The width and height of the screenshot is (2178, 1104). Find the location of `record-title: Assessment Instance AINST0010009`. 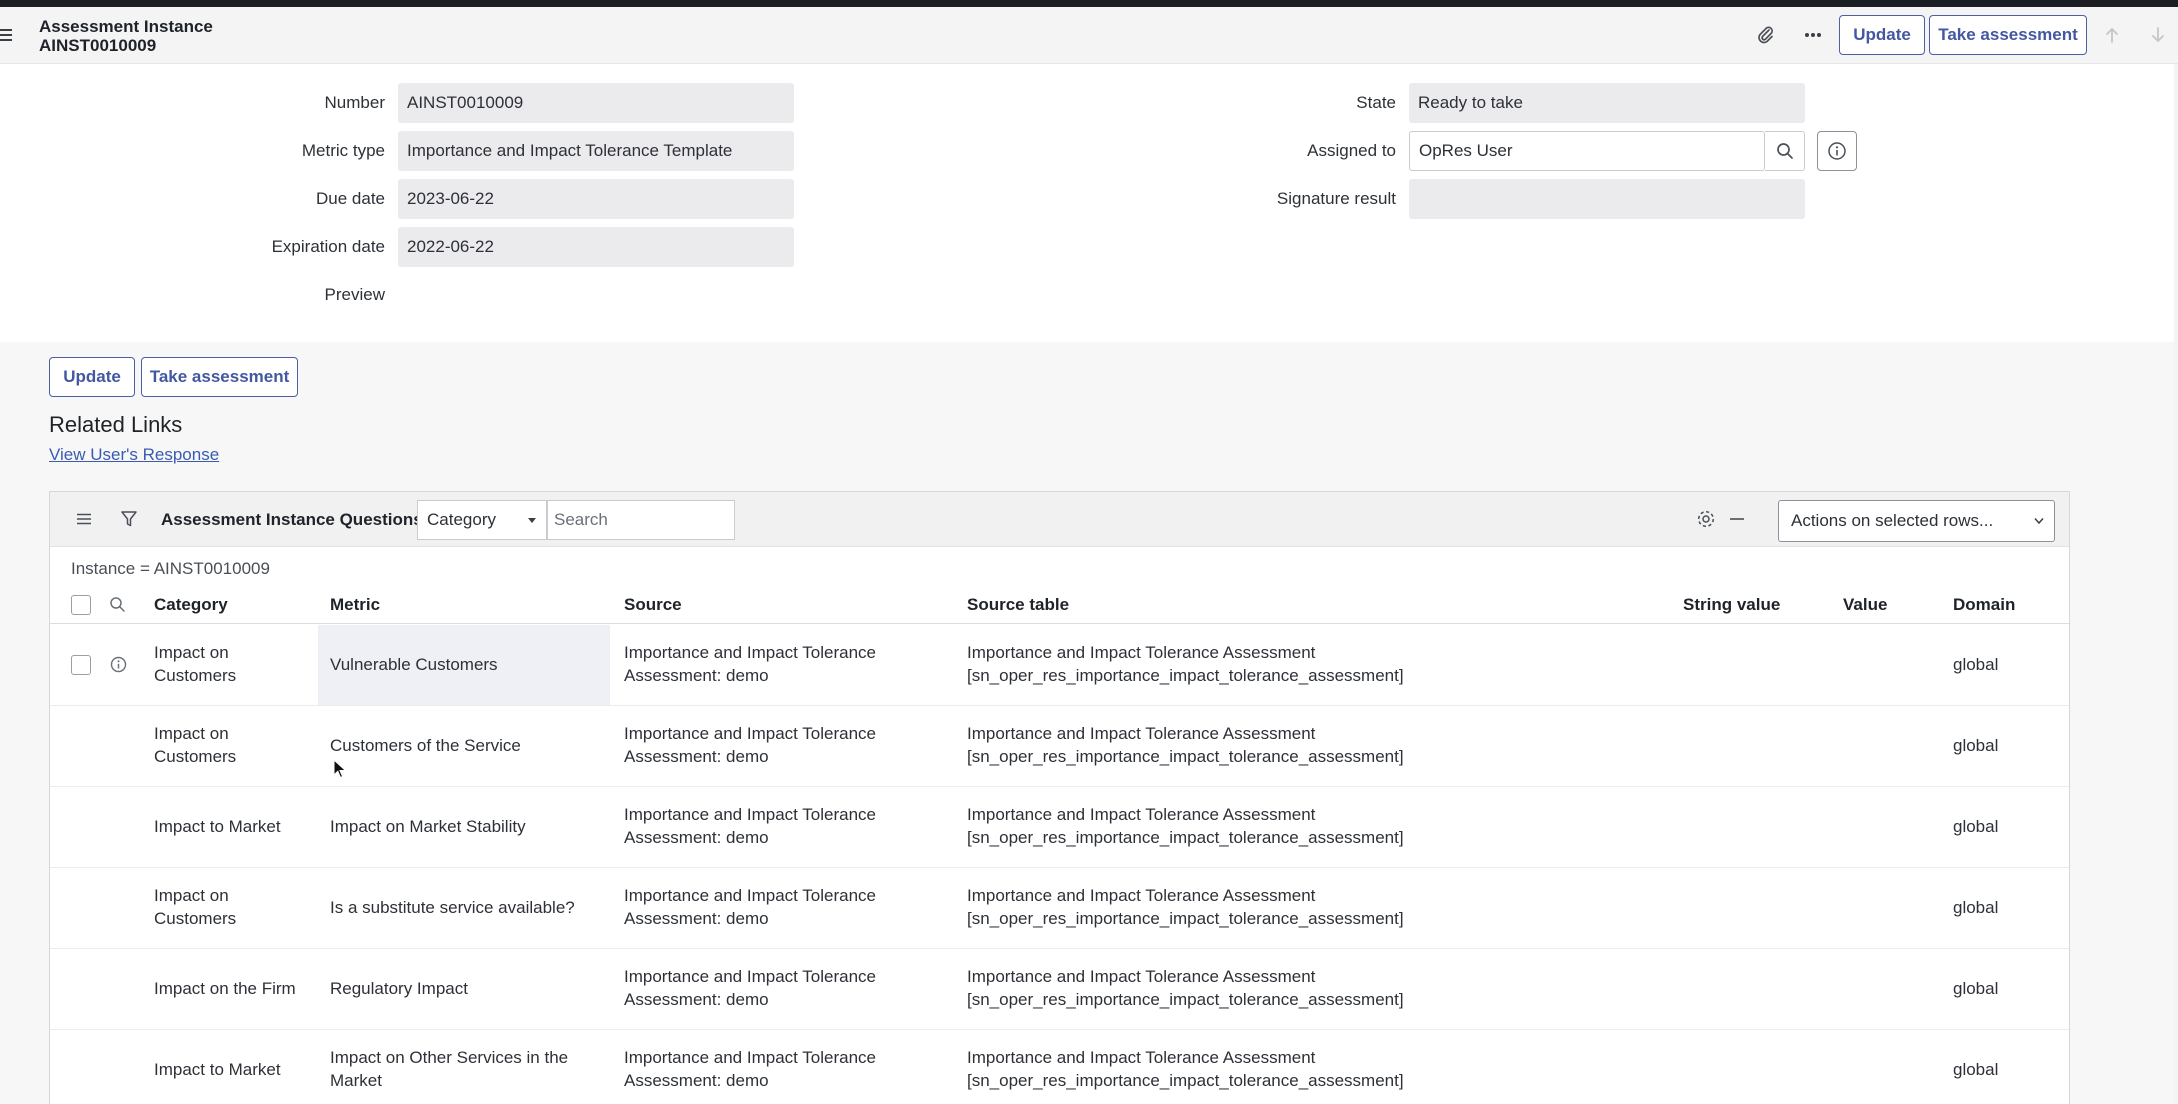

record-title: Assessment Instance AINST0010009 is located at coordinates (126, 36).